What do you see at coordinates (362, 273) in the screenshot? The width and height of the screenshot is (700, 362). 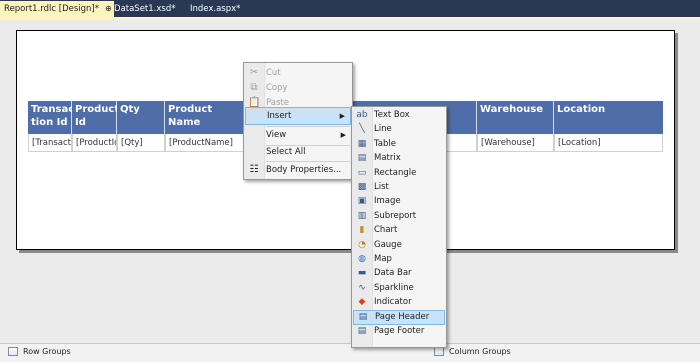 I see `databar-icon: ▬` at bounding box center [362, 273].